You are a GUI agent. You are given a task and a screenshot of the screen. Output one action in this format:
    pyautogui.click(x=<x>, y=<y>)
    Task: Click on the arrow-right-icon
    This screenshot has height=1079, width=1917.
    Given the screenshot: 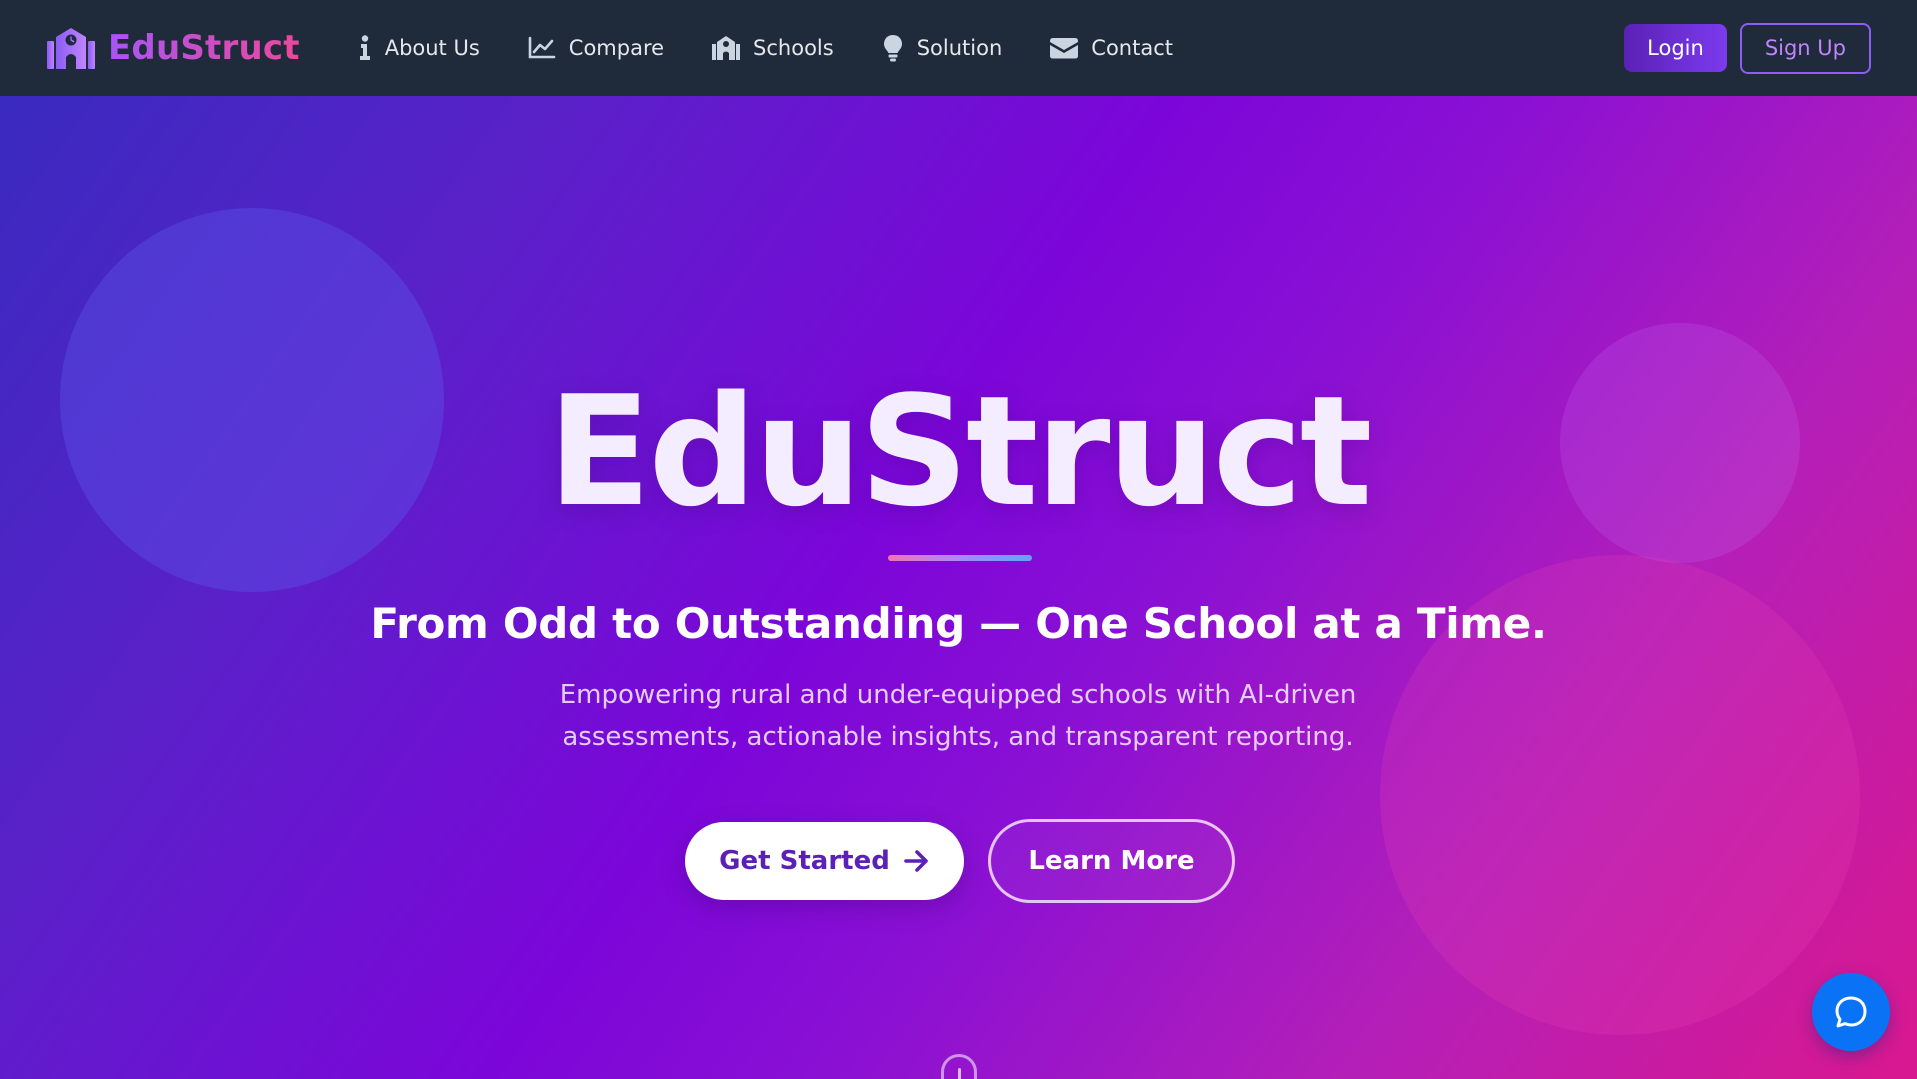 What is the action you would take?
    pyautogui.click(x=916, y=861)
    